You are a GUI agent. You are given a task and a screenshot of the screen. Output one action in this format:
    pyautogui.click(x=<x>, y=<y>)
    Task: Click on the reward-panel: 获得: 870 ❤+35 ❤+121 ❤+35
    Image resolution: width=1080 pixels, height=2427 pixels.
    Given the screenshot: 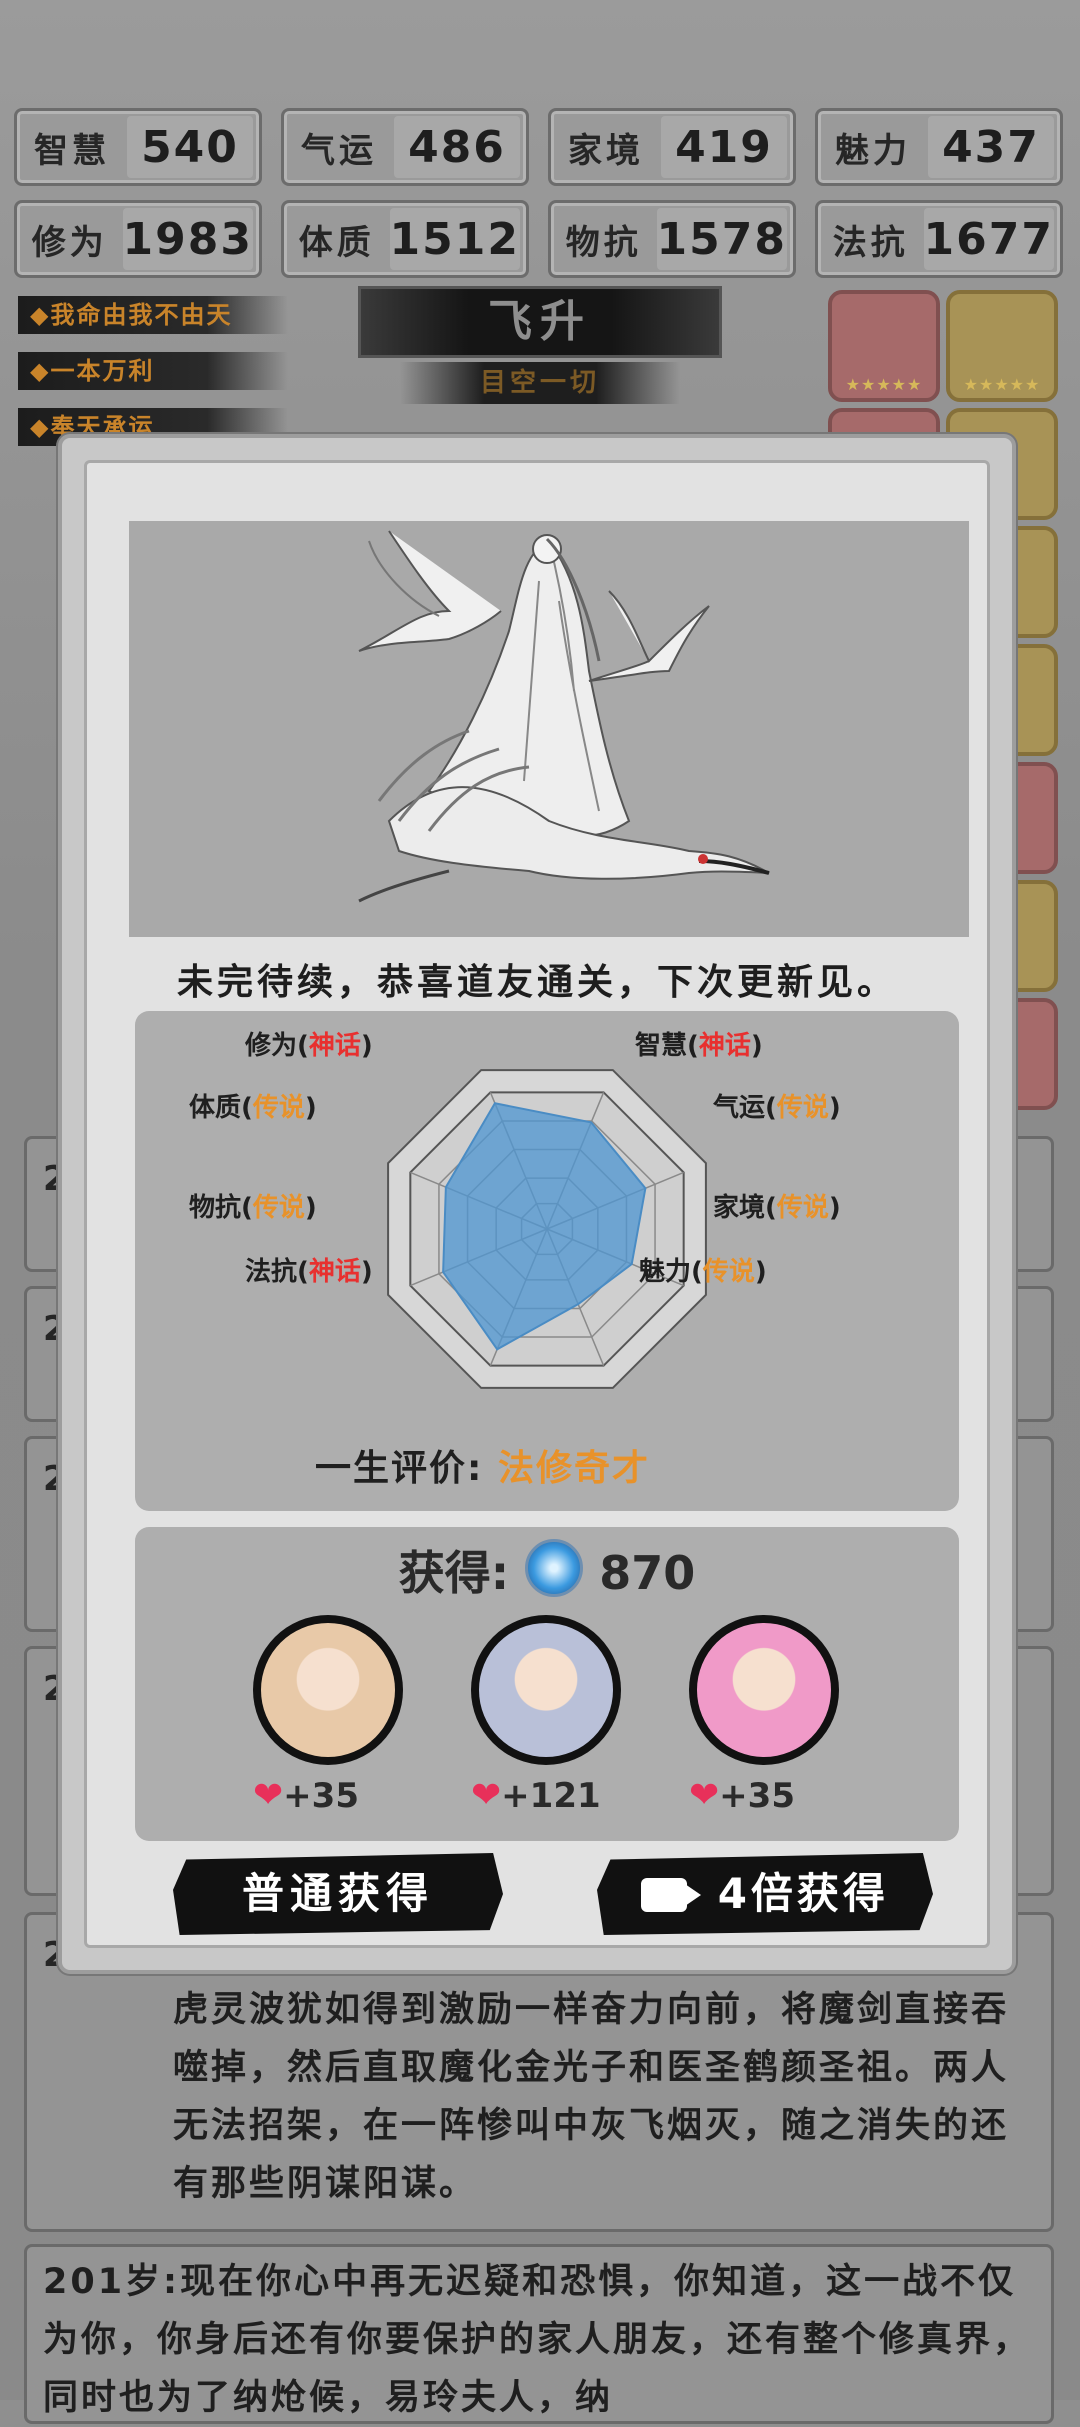 What is the action you would take?
    pyautogui.click(x=547, y=1684)
    